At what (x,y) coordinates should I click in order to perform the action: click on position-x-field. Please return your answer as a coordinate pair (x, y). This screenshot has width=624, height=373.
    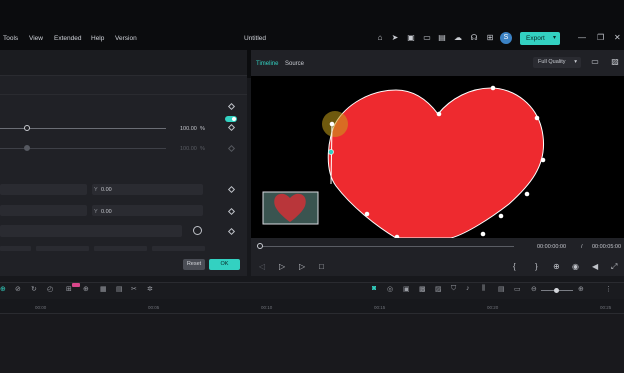
    Looking at the image, I should click on (43, 189).